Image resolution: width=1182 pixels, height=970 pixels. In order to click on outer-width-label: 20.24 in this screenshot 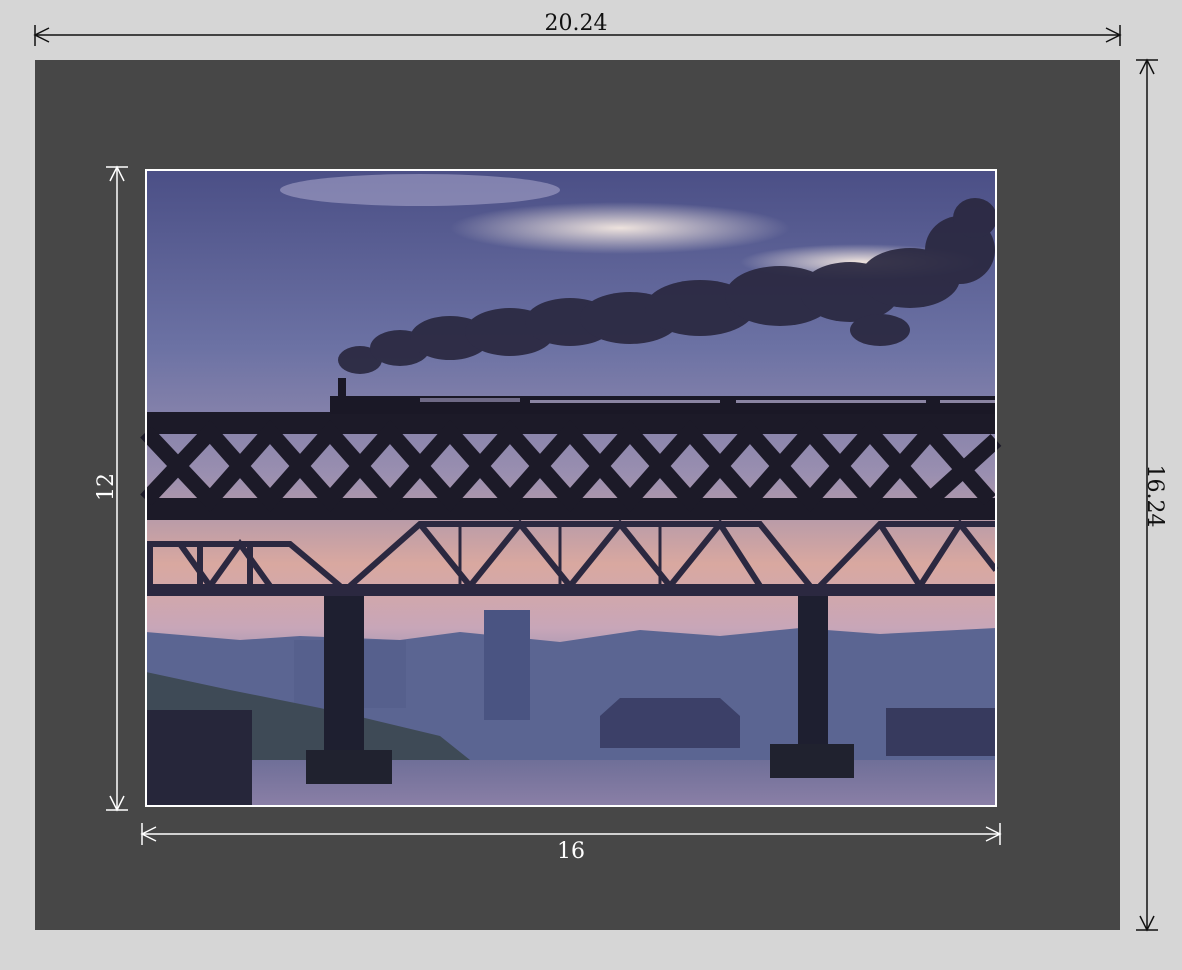, I will do `click(576, 23)`.